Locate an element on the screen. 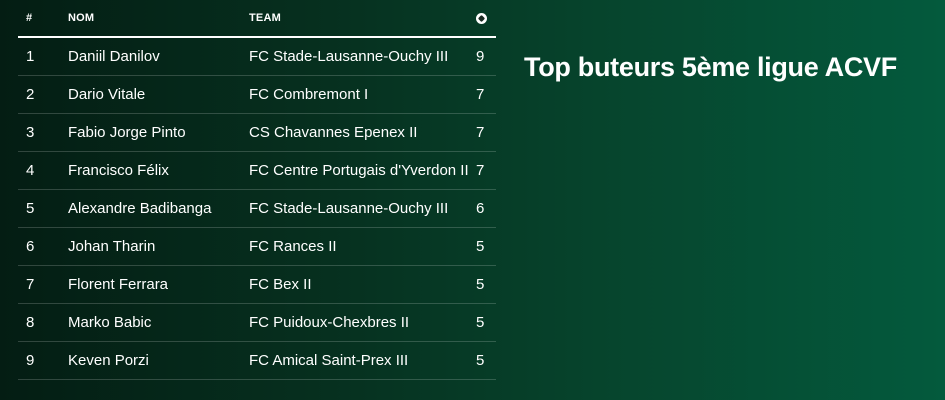  table-header-row: # NOM TEAM is located at coordinates (257, 19).